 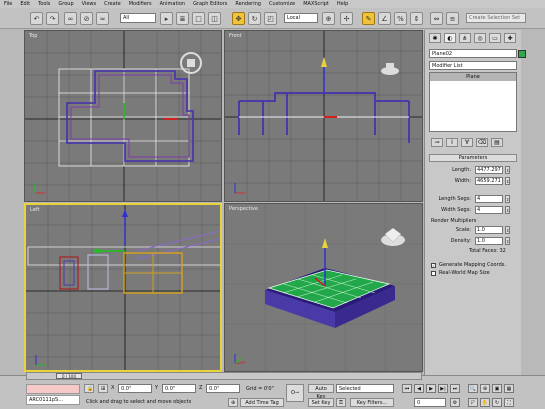 I want to click on percent-snap-icon: %, so click(x=400, y=18).